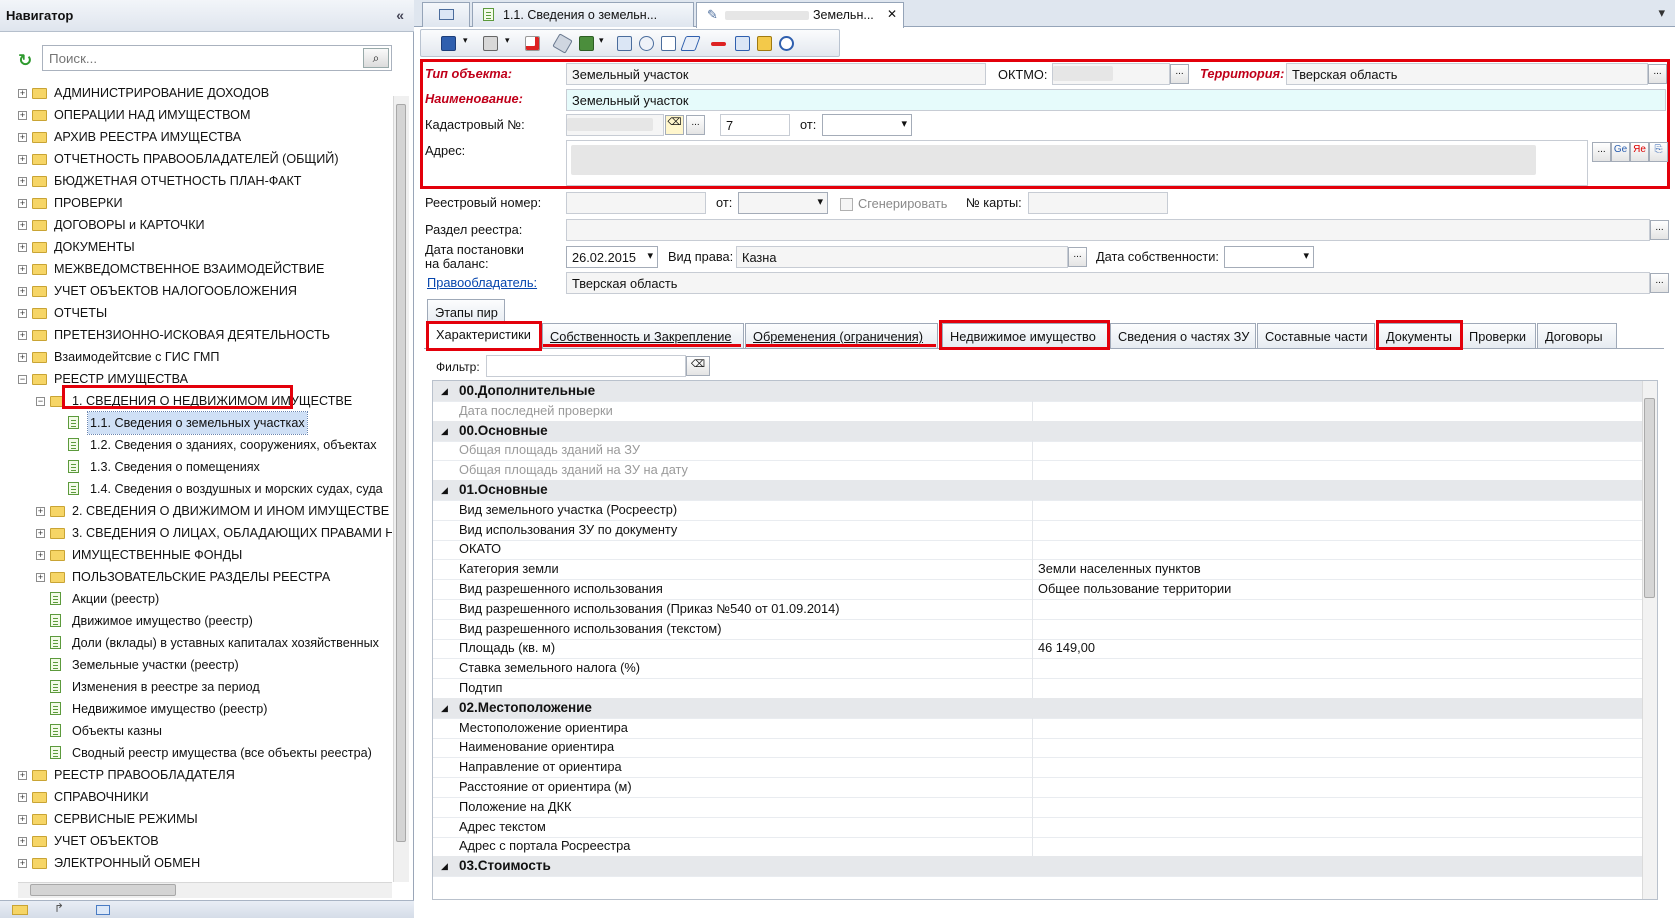 Image resolution: width=1675 pixels, height=918 pixels. I want to click on grid-scroll-thumb, so click(1649, 498).